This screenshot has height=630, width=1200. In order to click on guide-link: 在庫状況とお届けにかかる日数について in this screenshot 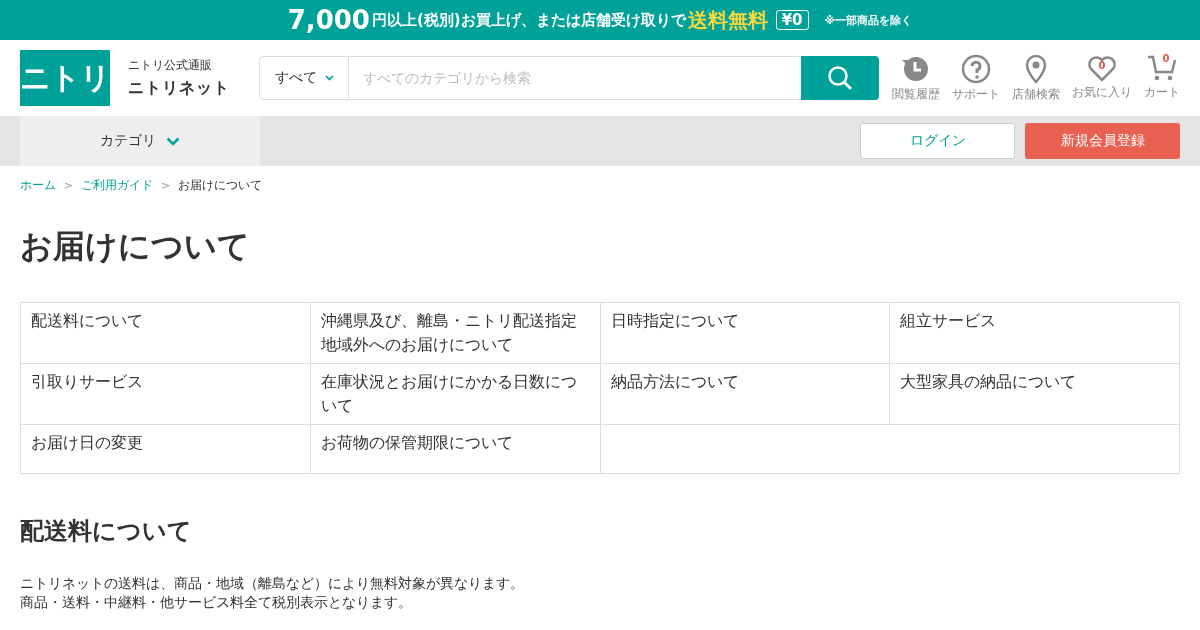, I will do `click(455, 394)`.